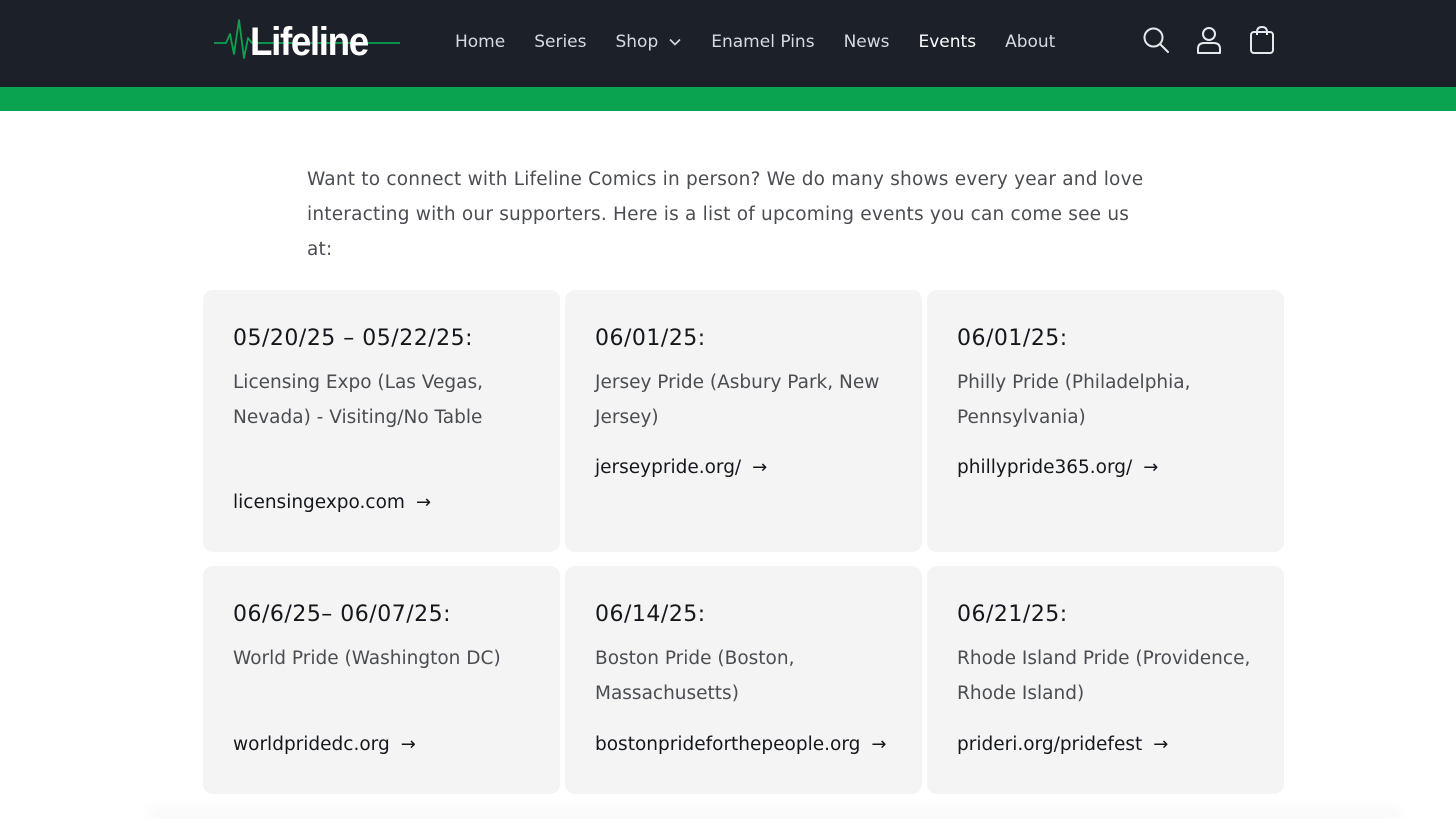 Image resolution: width=1456 pixels, height=819 pixels. I want to click on nav-events: Events, so click(948, 42).